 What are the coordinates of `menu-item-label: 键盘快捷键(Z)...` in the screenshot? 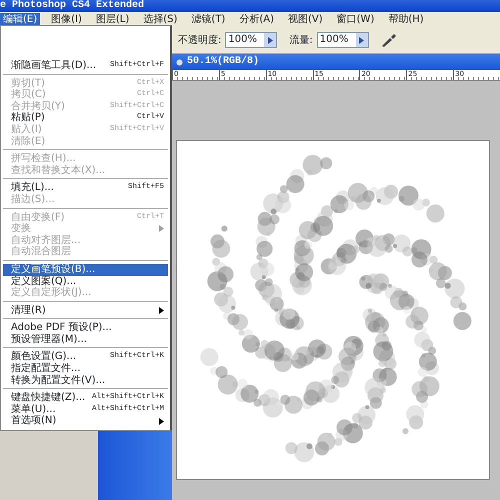 It's located at (48, 398).